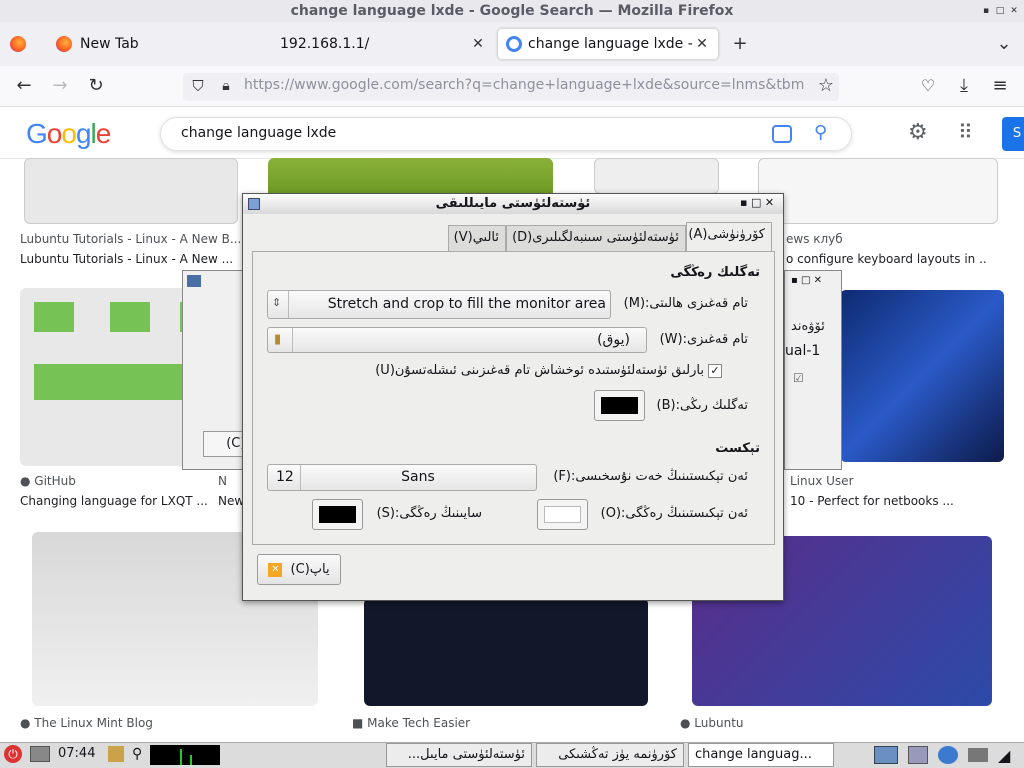  Describe the element at coordinates (452, 723) in the screenshot. I see `result-source: ■ Make Tech Easier` at that location.